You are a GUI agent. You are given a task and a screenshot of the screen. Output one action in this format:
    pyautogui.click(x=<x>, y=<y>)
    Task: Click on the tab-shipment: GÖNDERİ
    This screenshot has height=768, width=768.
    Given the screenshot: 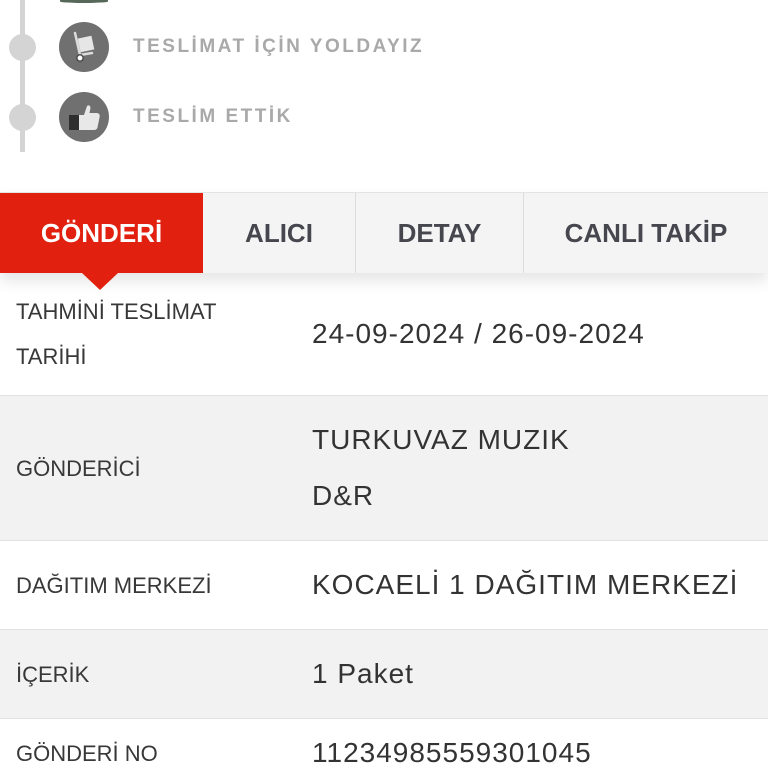 What is the action you would take?
    pyautogui.click(x=101, y=233)
    